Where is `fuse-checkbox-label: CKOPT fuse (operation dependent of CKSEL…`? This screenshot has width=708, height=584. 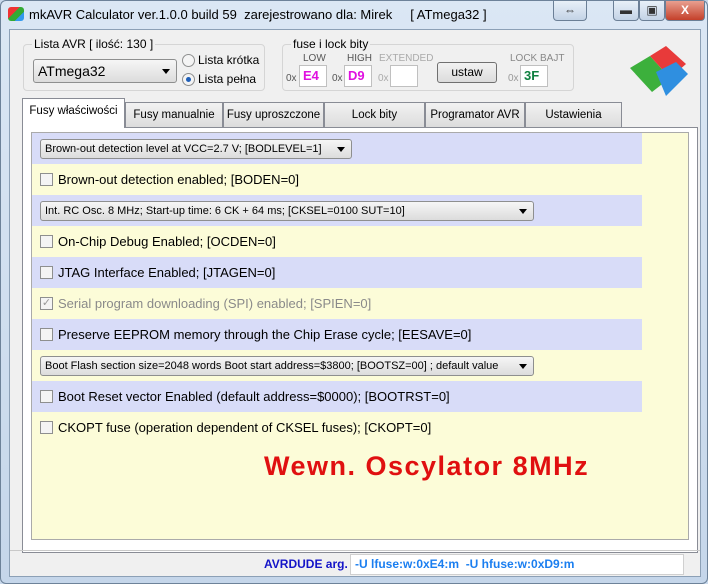 fuse-checkbox-label: CKOPT fuse (operation dependent of CKSEL… is located at coordinates (245, 427).